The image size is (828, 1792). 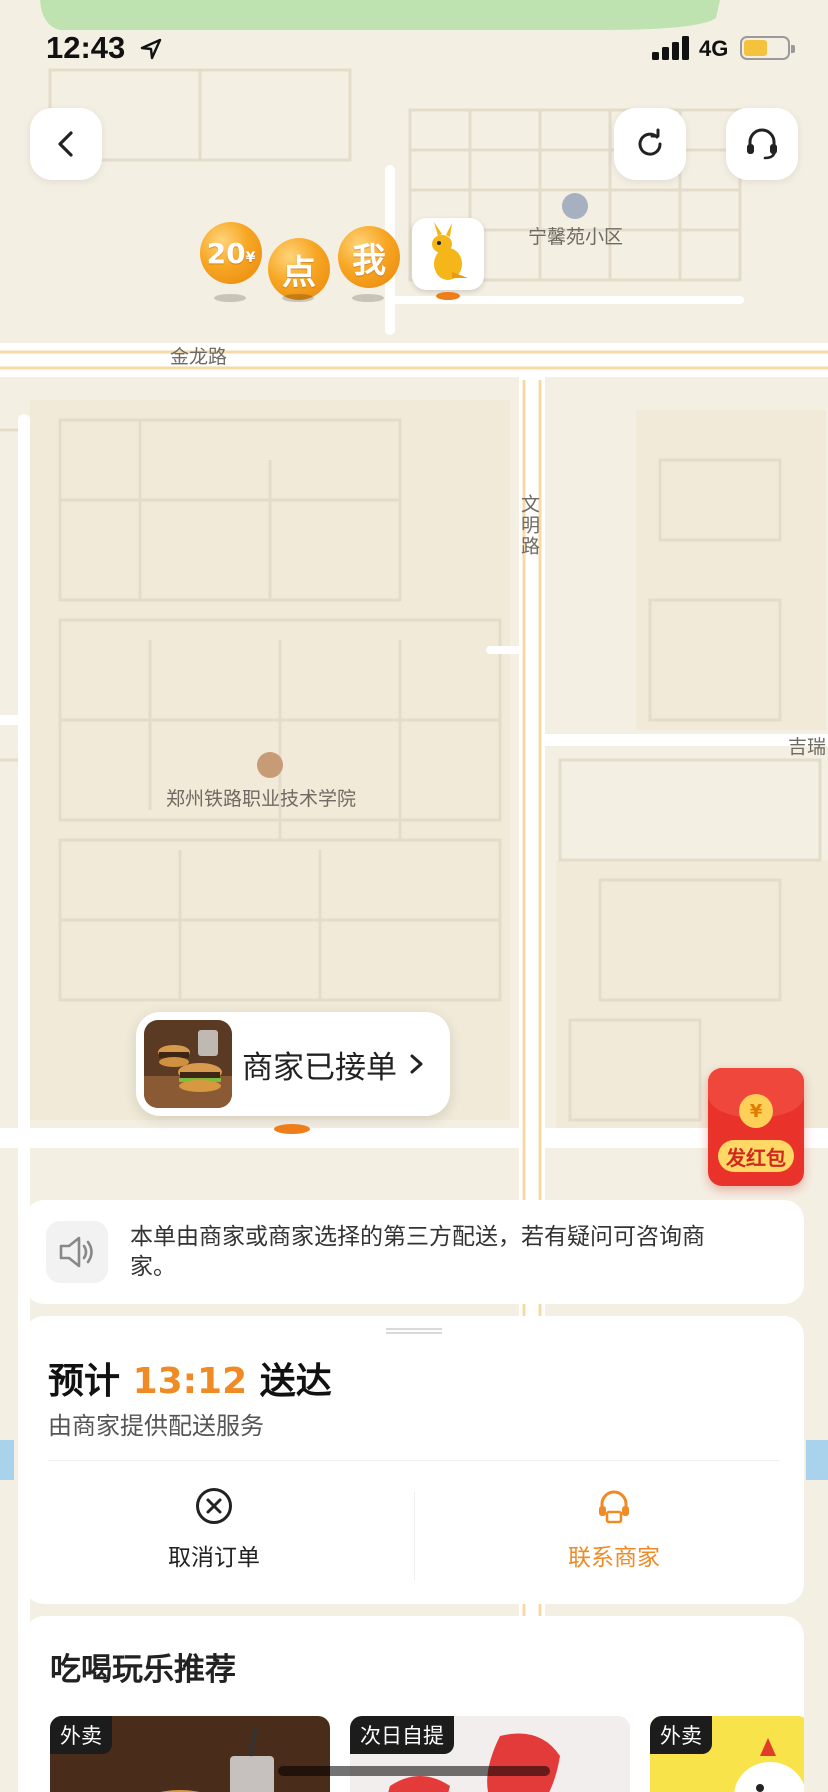 What do you see at coordinates (414, 1771) in the screenshot?
I see `home-indicator` at bounding box center [414, 1771].